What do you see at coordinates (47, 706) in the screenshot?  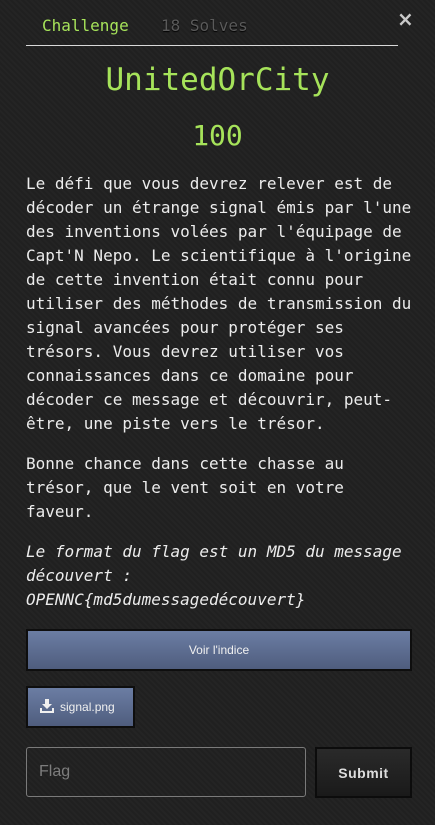 I see `download-icon` at bounding box center [47, 706].